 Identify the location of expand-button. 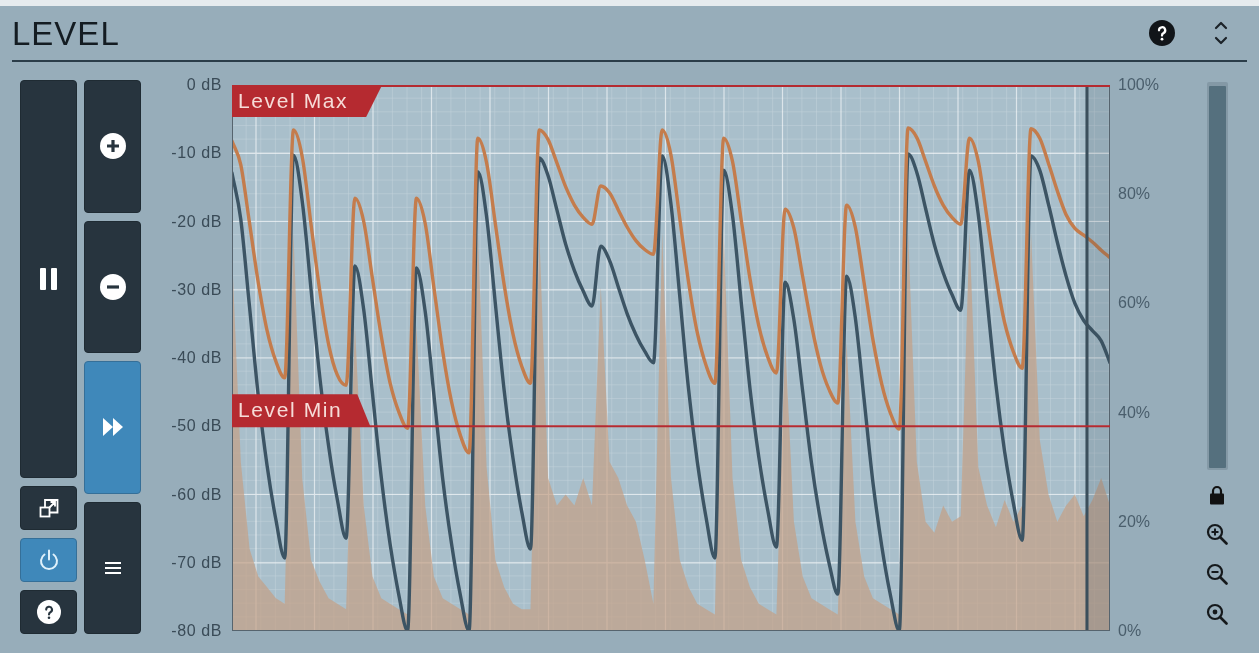
(48, 508).